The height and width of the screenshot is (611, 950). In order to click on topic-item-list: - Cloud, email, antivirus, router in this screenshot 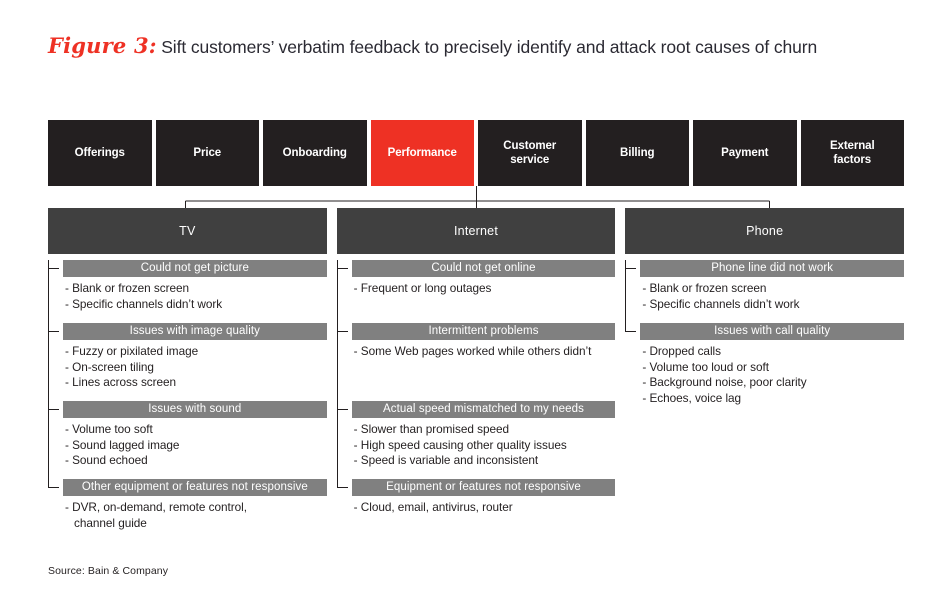, I will do `click(484, 508)`.